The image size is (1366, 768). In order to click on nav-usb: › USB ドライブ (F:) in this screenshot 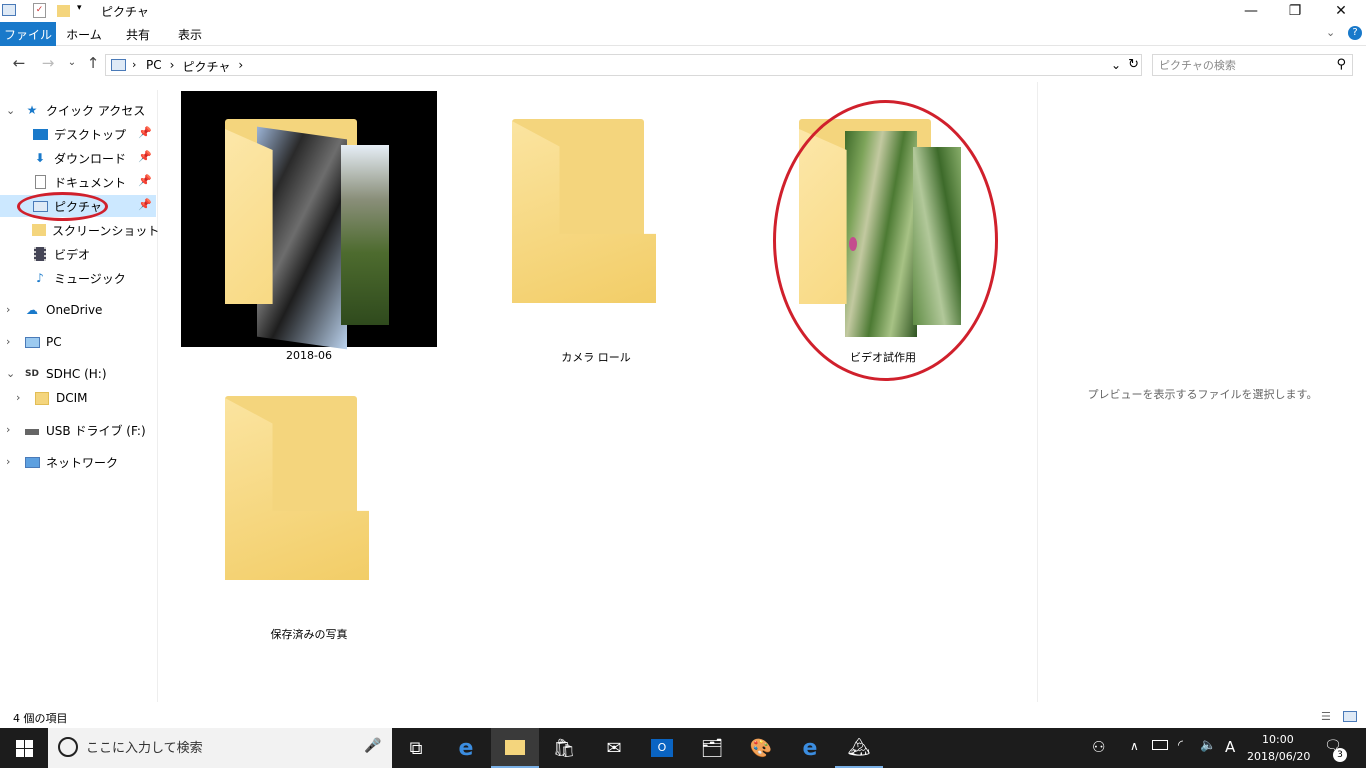, I will do `click(78, 430)`.